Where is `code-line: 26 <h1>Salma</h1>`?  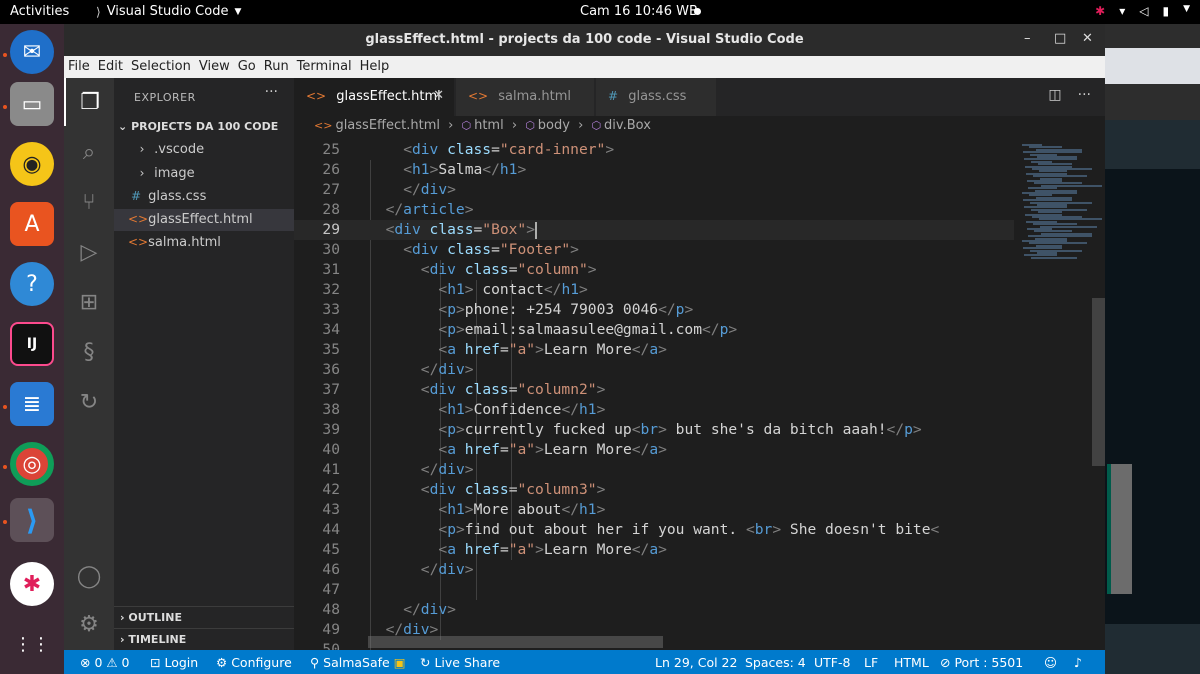 code-line: 26 <h1>Salma</h1> is located at coordinates (654, 170).